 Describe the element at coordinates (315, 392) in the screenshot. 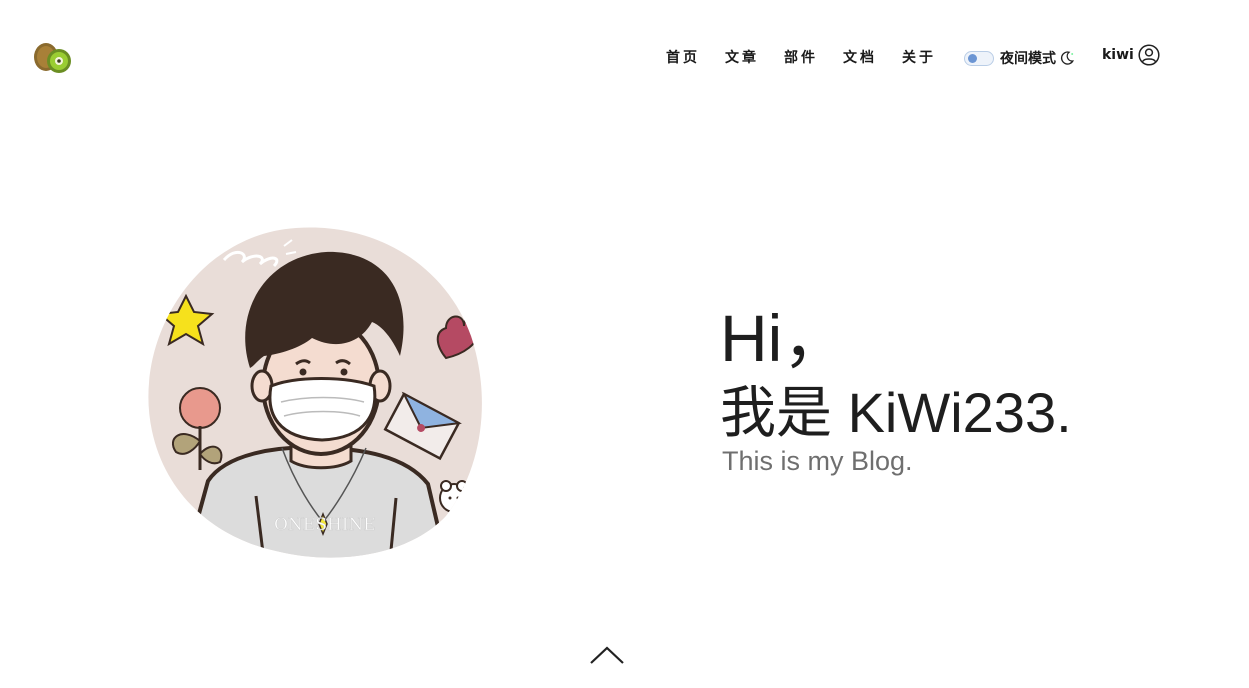

I see `avatar-illustration: ONESHINE` at that location.